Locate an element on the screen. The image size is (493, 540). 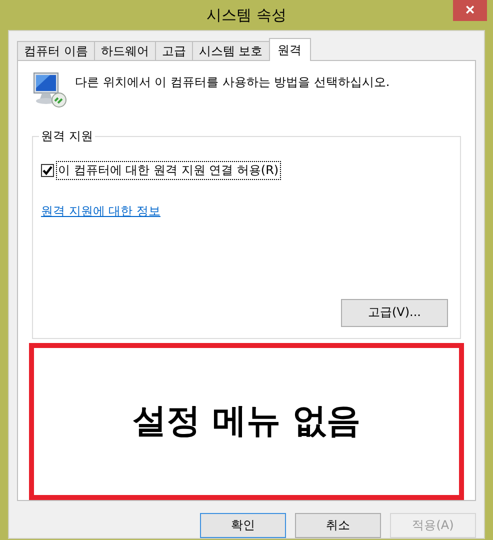
tab: 시스템 보호 is located at coordinates (231, 50).